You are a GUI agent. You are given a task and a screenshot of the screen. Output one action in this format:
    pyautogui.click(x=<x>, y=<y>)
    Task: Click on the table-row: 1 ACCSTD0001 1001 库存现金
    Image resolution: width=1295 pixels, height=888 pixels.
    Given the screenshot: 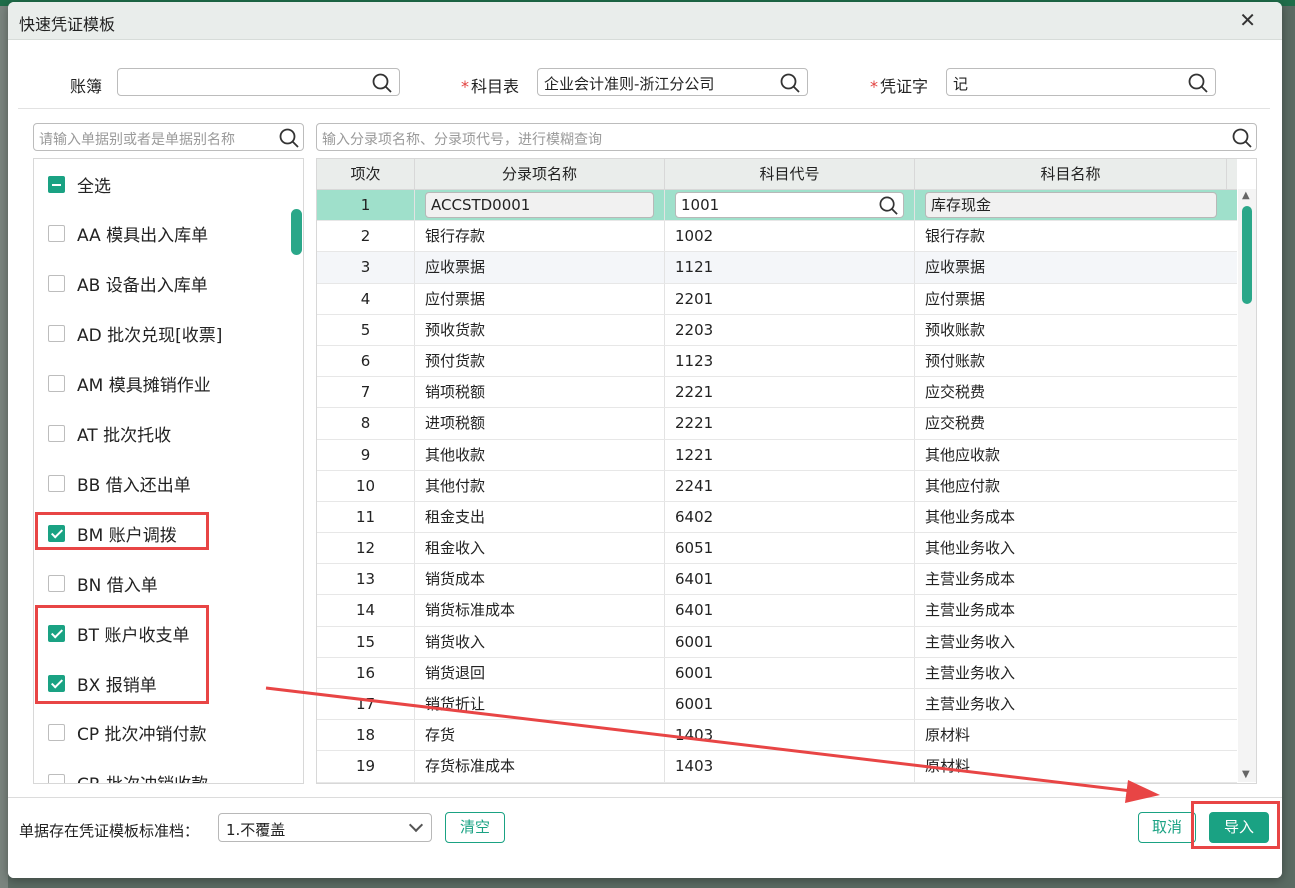 What is the action you would take?
    pyautogui.click(x=777, y=206)
    